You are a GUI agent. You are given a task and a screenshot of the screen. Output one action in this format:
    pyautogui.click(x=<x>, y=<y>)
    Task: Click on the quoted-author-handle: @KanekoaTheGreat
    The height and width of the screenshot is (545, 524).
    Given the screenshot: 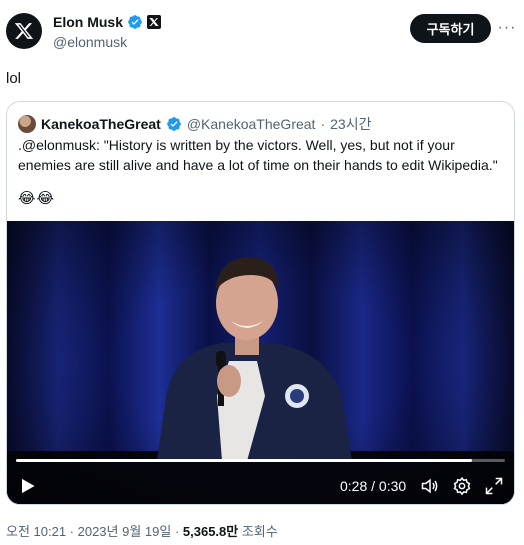 What is the action you would take?
    pyautogui.click(x=251, y=124)
    